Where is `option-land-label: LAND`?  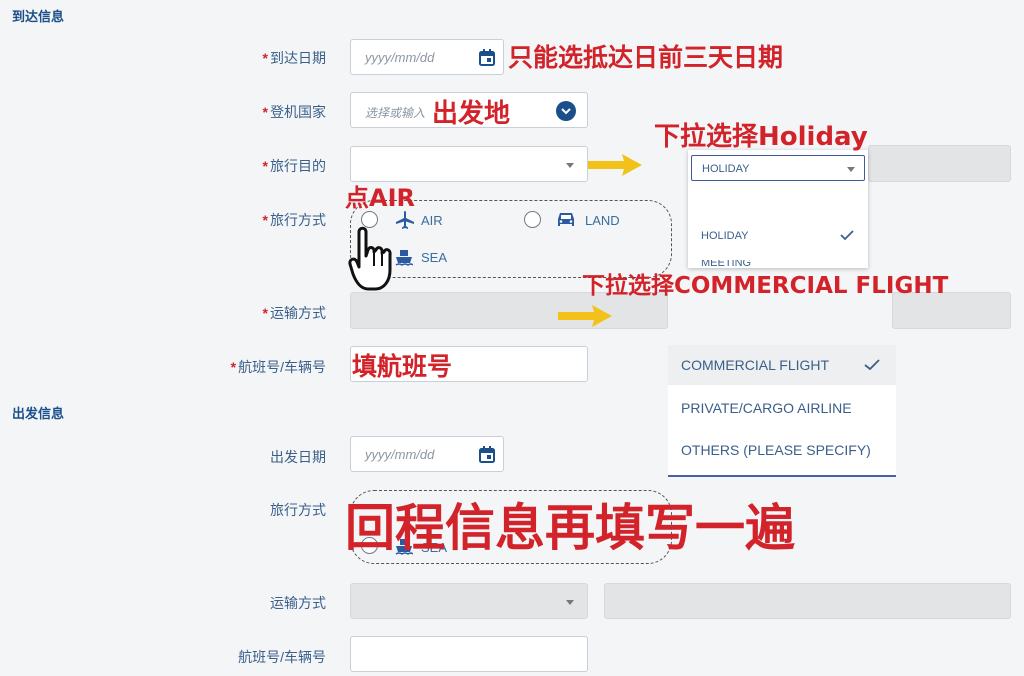
option-land-label: LAND is located at coordinates (602, 220).